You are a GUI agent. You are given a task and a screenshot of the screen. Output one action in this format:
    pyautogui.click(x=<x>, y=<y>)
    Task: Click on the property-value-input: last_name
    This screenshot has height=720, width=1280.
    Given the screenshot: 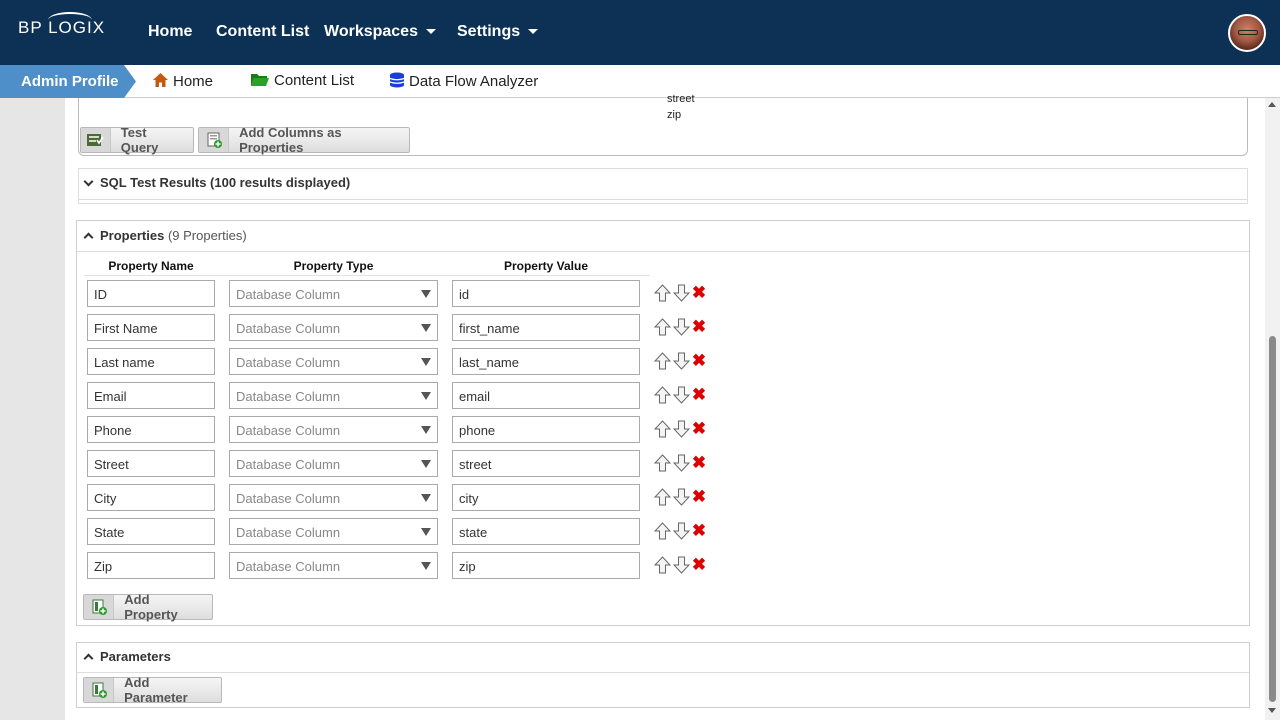 What is the action you would take?
    pyautogui.click(x=546, y=361)
    